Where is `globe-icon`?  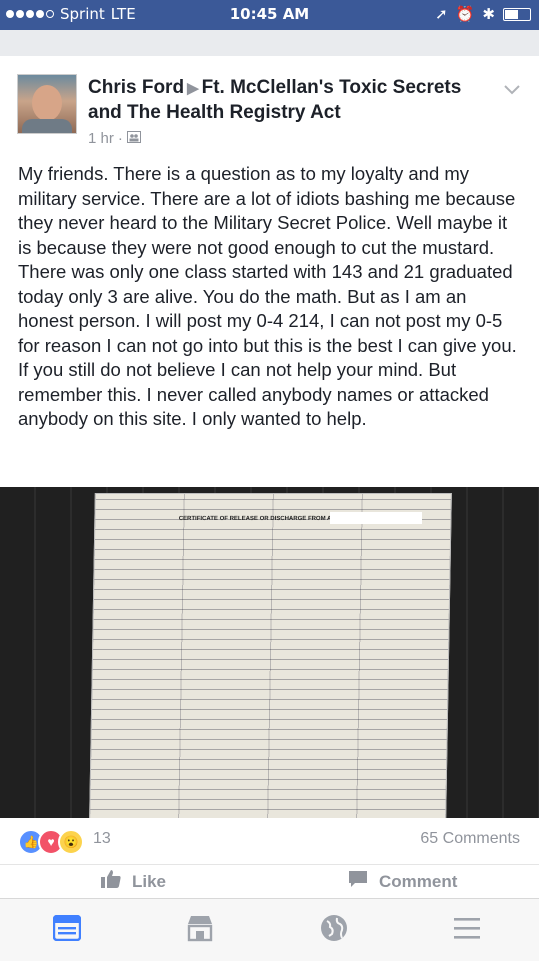
globe-icon is located at coordinates (334, 928).